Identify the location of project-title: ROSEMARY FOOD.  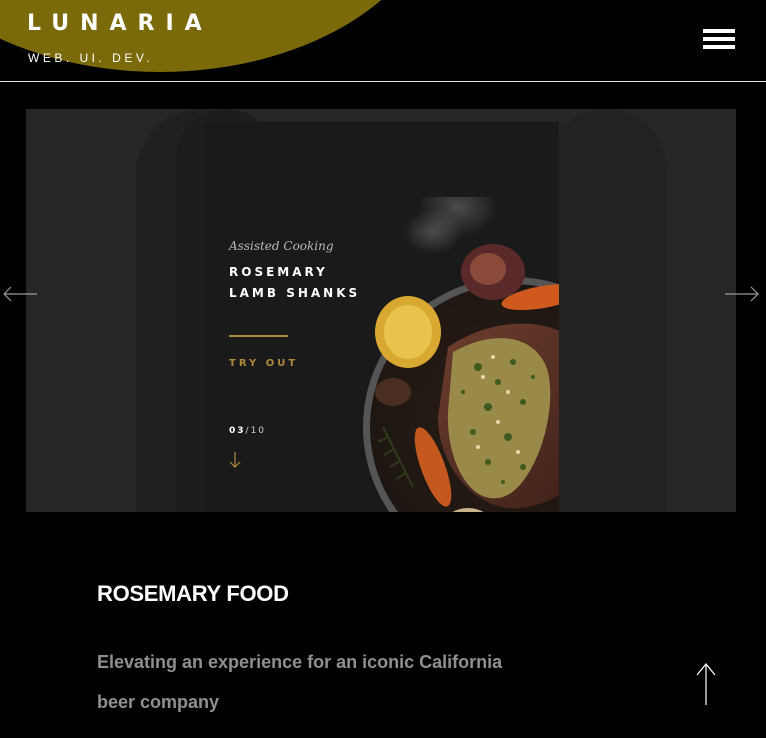
(193, 593).